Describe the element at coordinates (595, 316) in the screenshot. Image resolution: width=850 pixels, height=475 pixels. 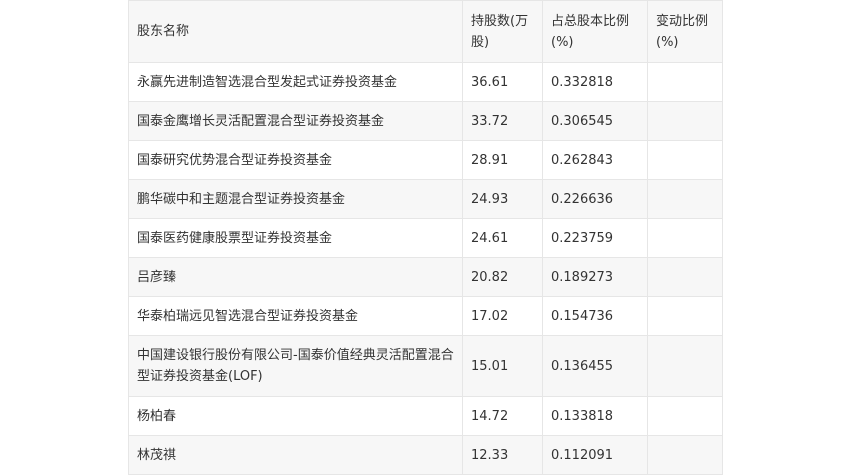
I see `cell-ratio: 0.154736` at that location.